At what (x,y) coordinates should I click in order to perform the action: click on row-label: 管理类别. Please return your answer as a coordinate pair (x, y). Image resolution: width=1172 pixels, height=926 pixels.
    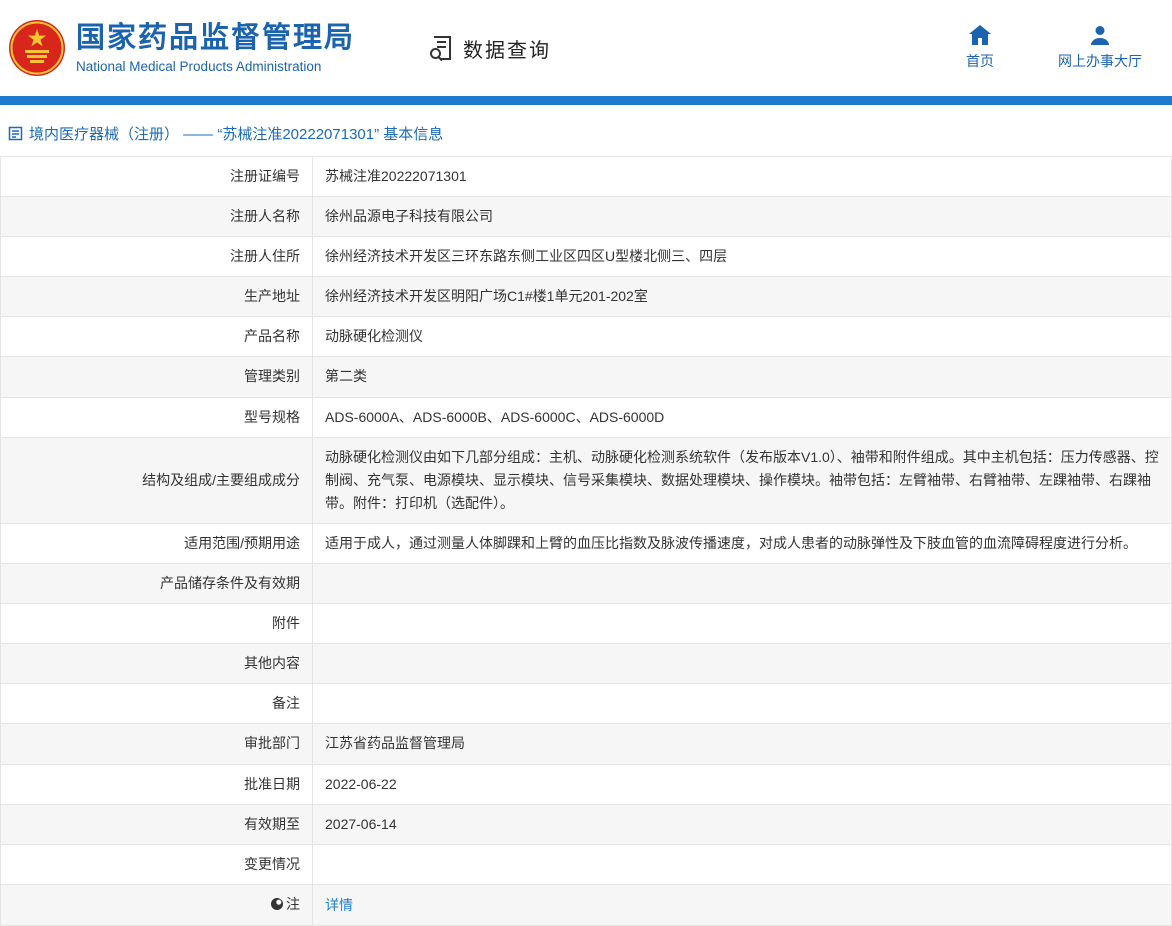
    Looking at the image, I should click on (156, 377).